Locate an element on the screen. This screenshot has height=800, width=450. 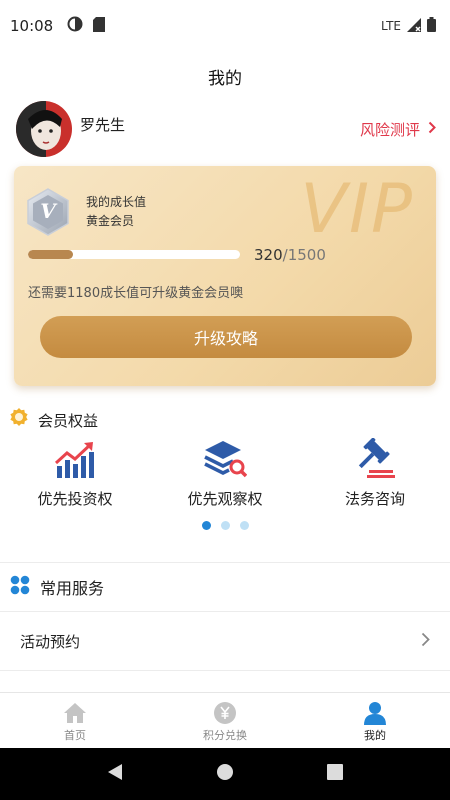
services-header: 常用服务 is located at coordinates (57, 587).